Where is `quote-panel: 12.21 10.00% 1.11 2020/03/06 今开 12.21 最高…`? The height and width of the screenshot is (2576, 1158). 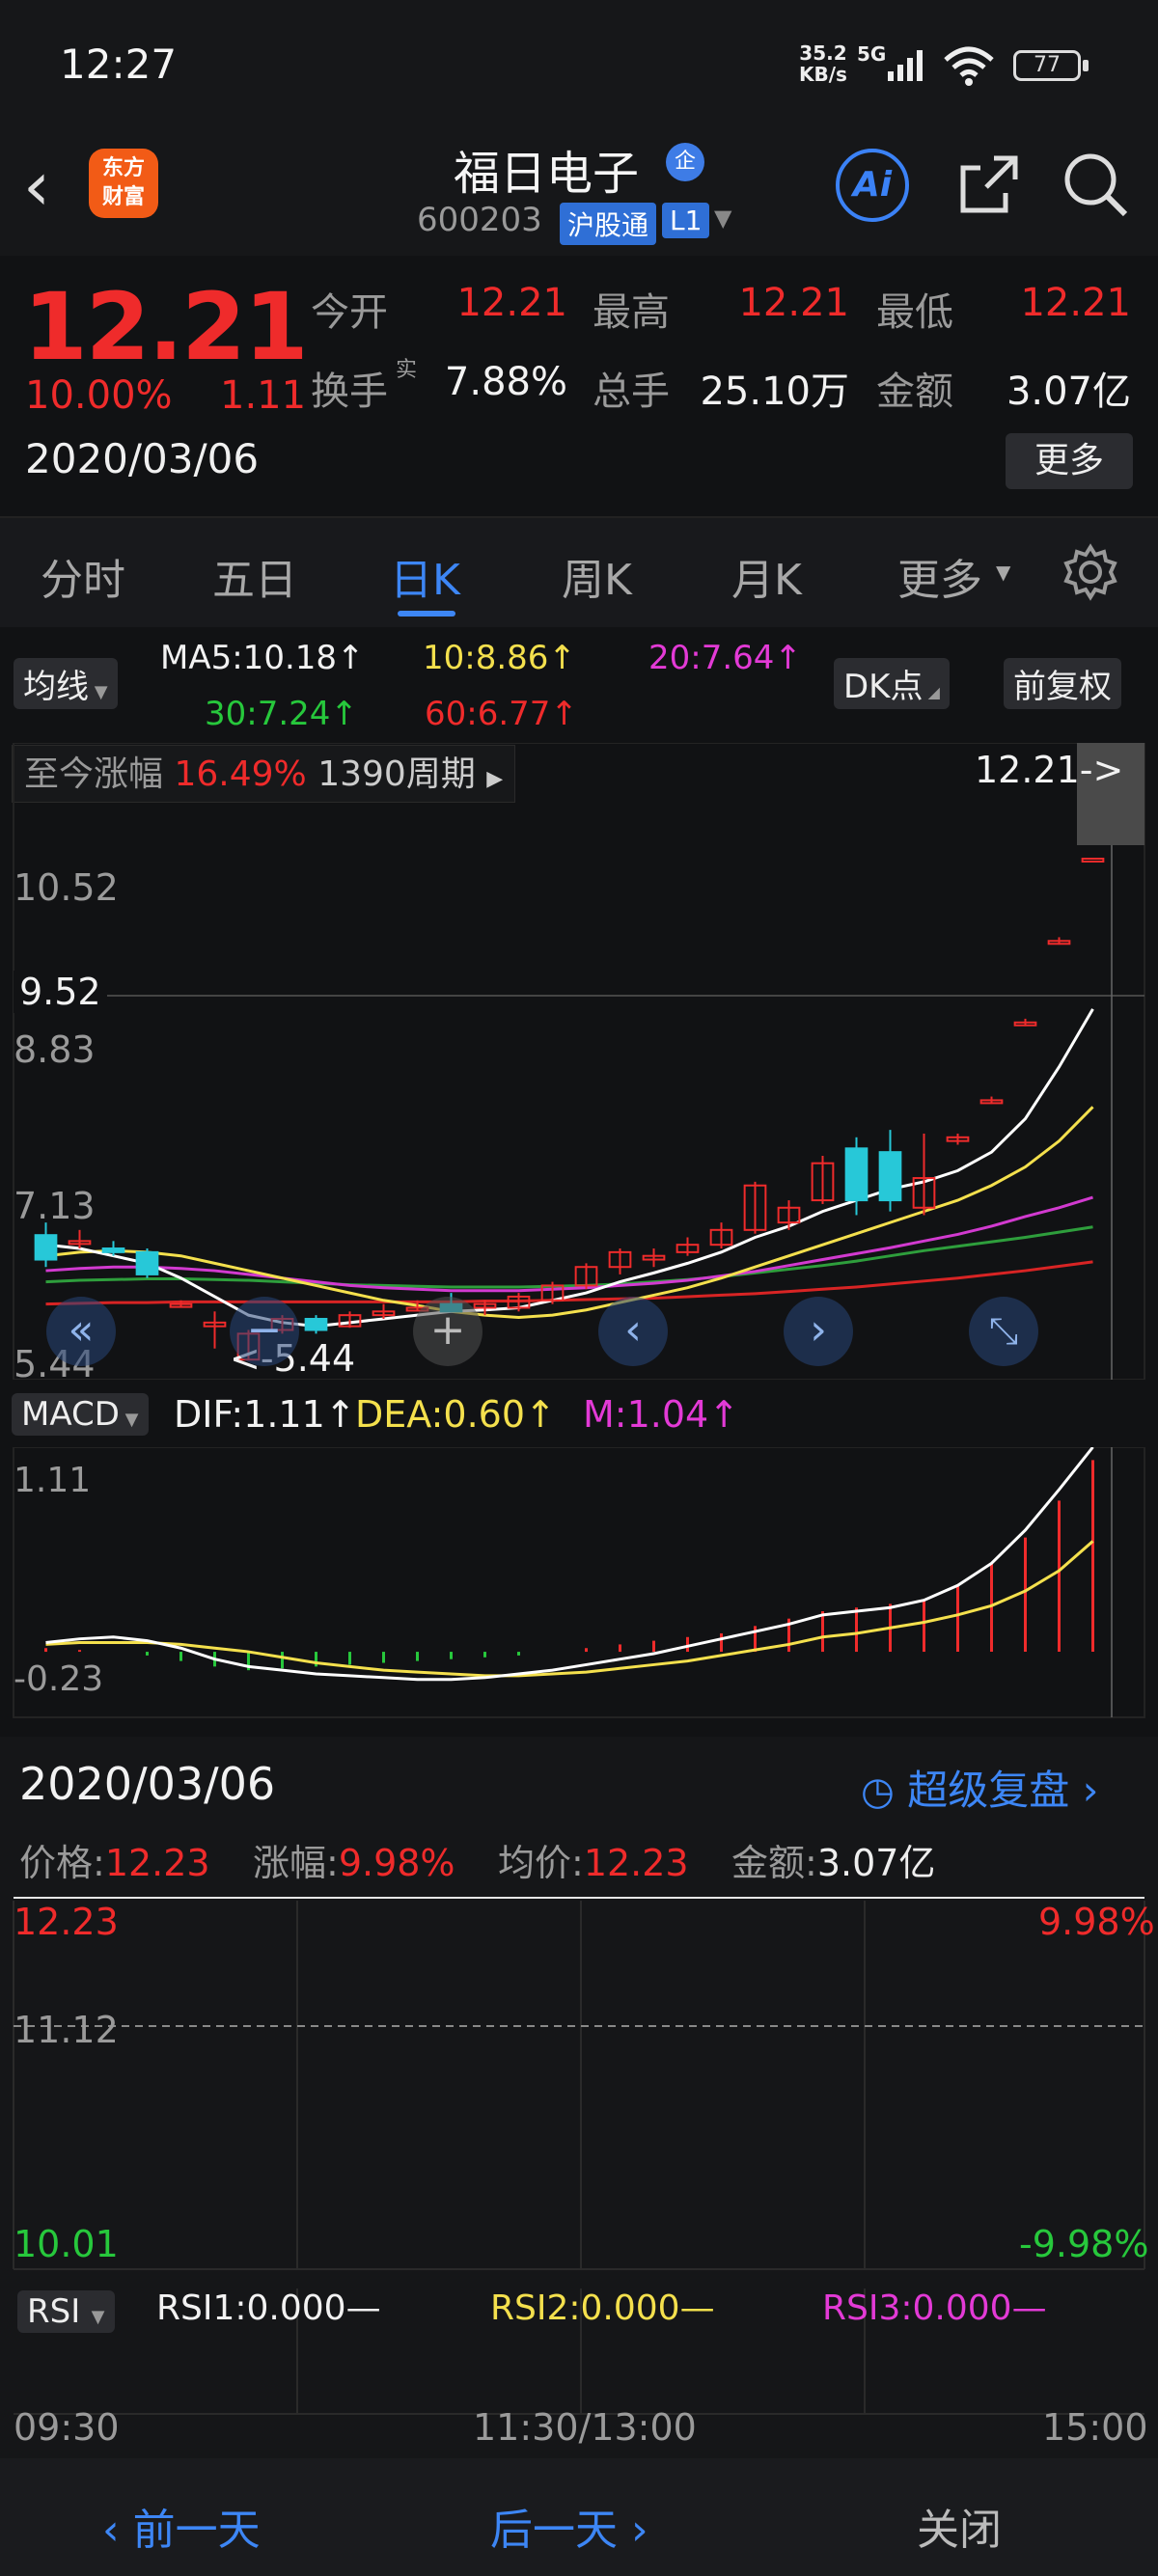
quote-panel: 12.21 10.00% 1.11 2020/03/06 今开 12.21 最高… is located at coordinates (579, 386).